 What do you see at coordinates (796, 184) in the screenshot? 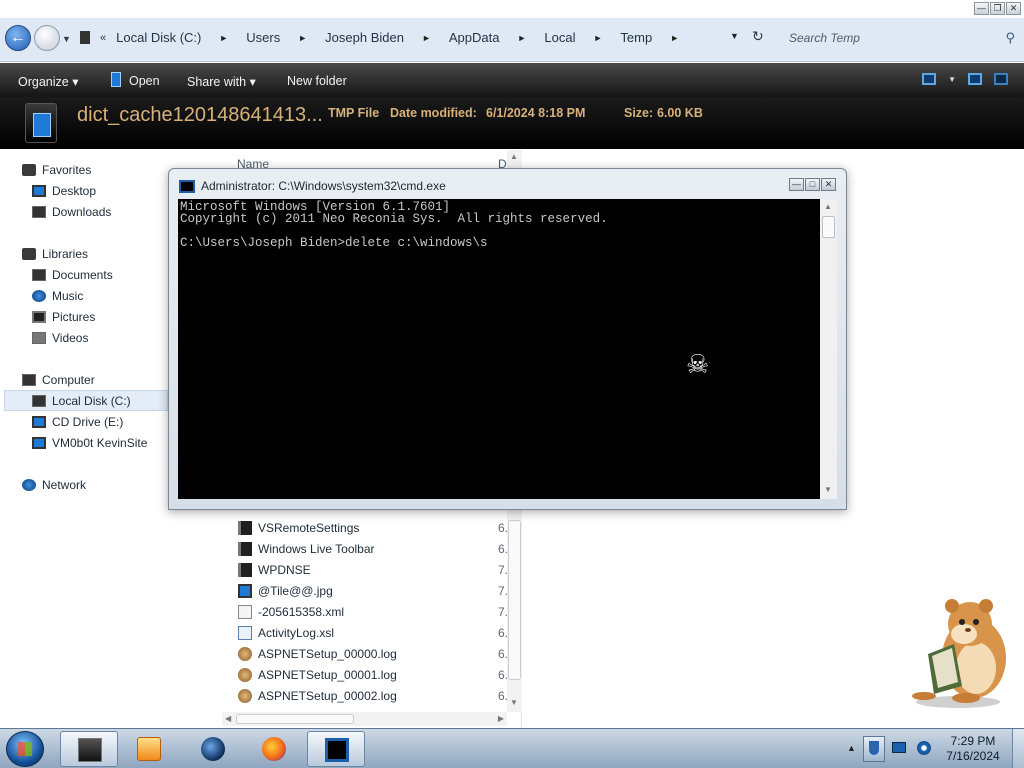
I see `cmd-minimize-button: —` at bounding box center [796, 184].